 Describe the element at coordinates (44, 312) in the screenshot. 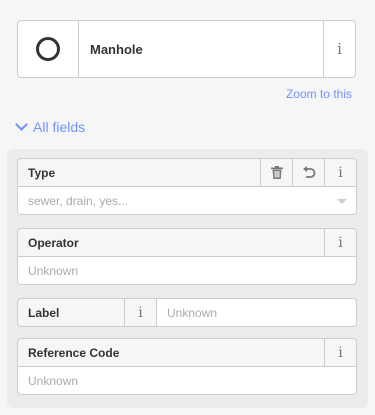

I see `field-label-label: Label` at that location.